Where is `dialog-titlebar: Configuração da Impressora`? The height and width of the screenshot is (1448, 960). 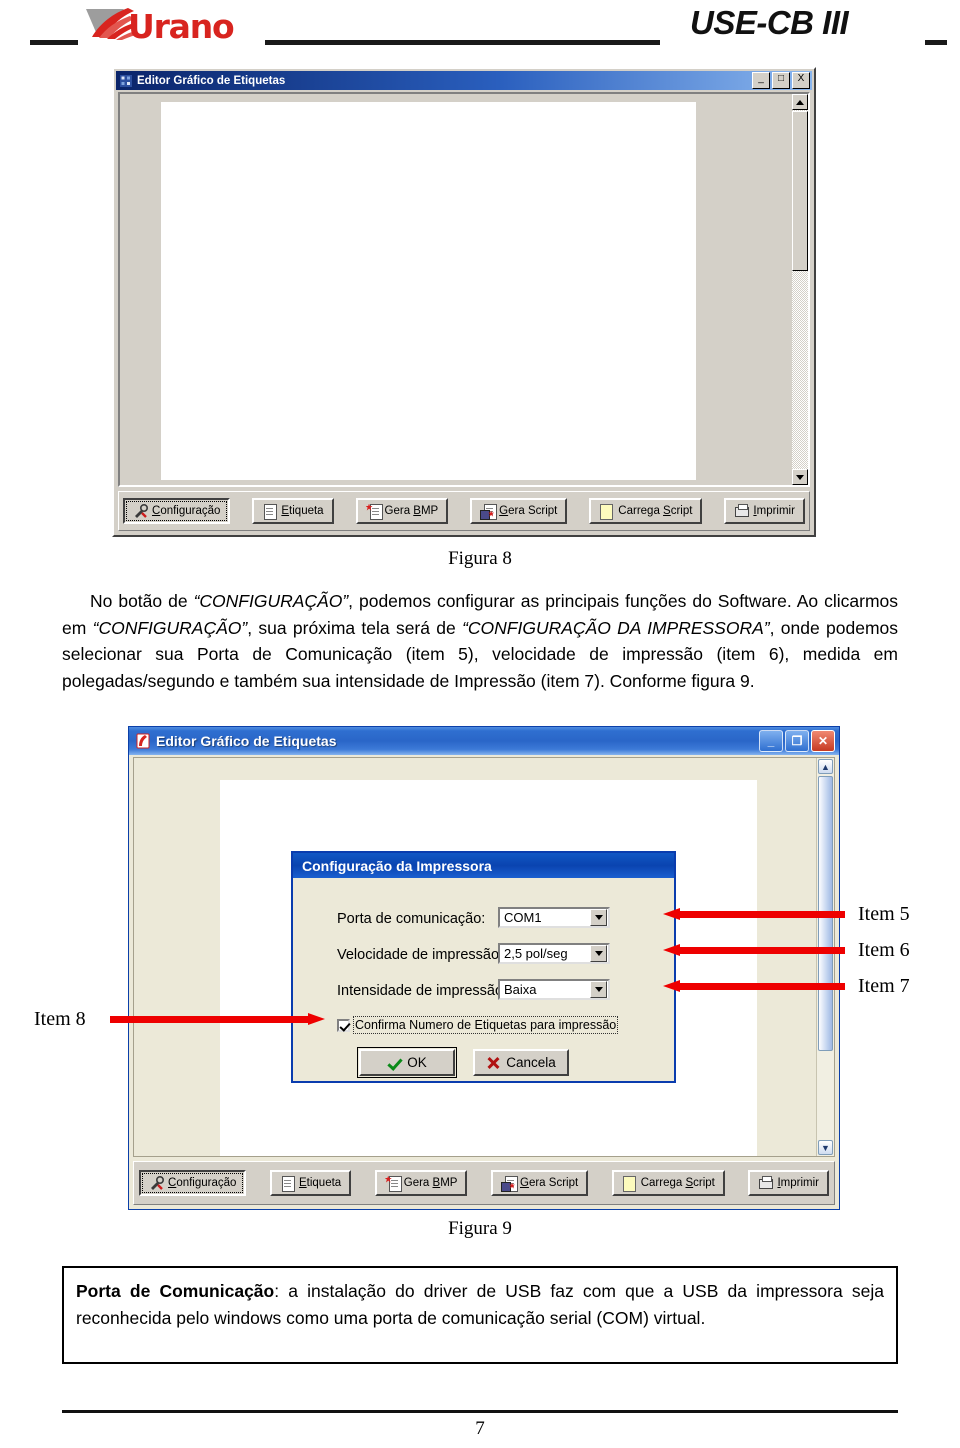
dialog-titlebar: Configuração da Impressora is located at coordinates (483, 865).